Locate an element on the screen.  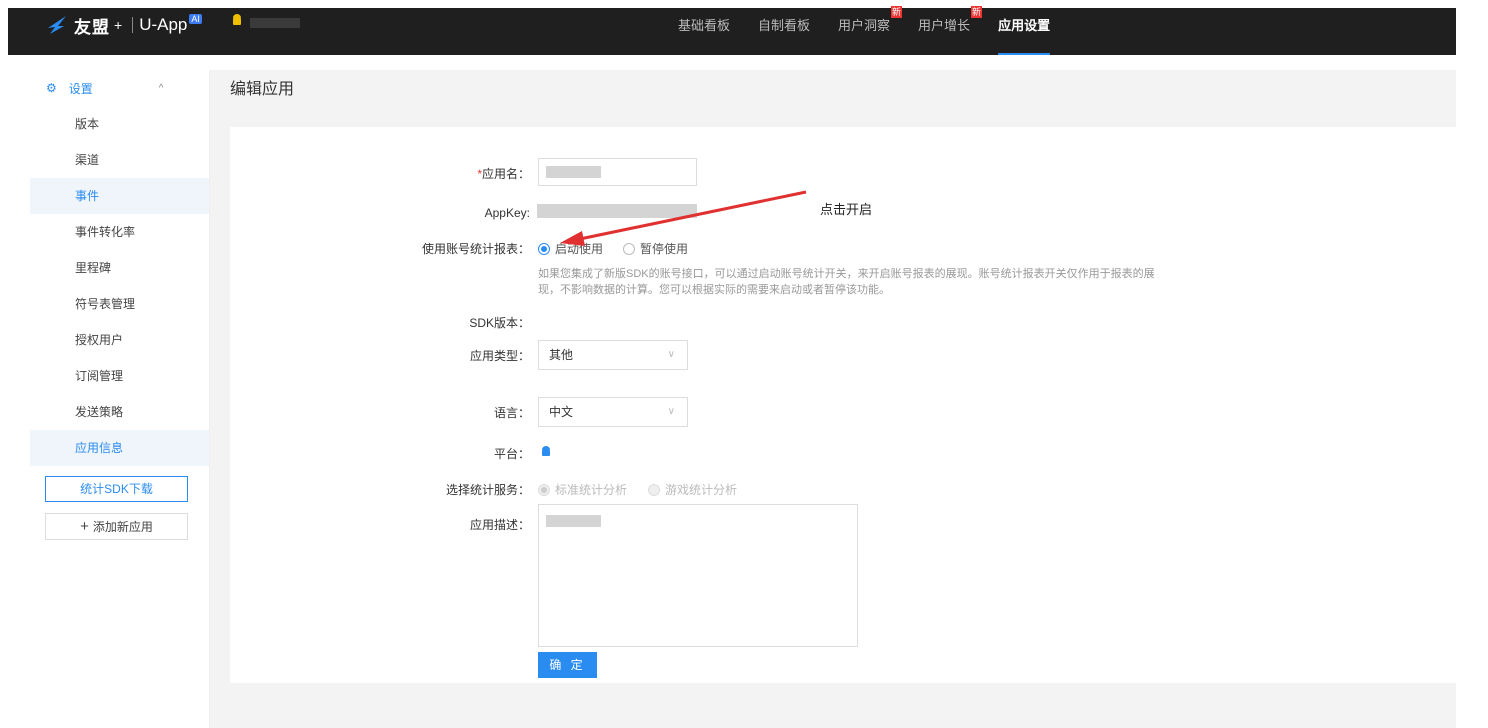
annotation-text: 点击开启 is located at coordinates (846, 209).